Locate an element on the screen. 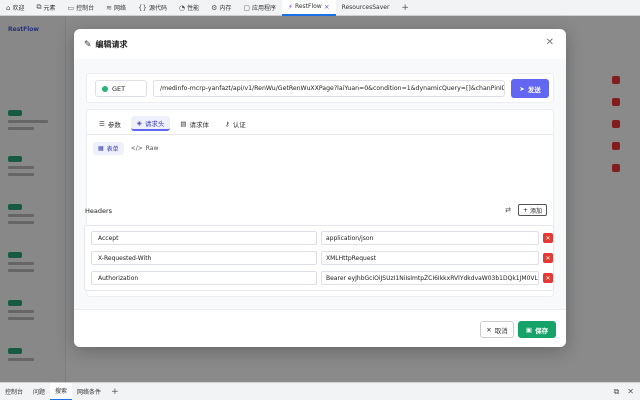 The width and height of the screenshot is (640, 400). devtab-label: 内存 is located at coordinates (225, 8).